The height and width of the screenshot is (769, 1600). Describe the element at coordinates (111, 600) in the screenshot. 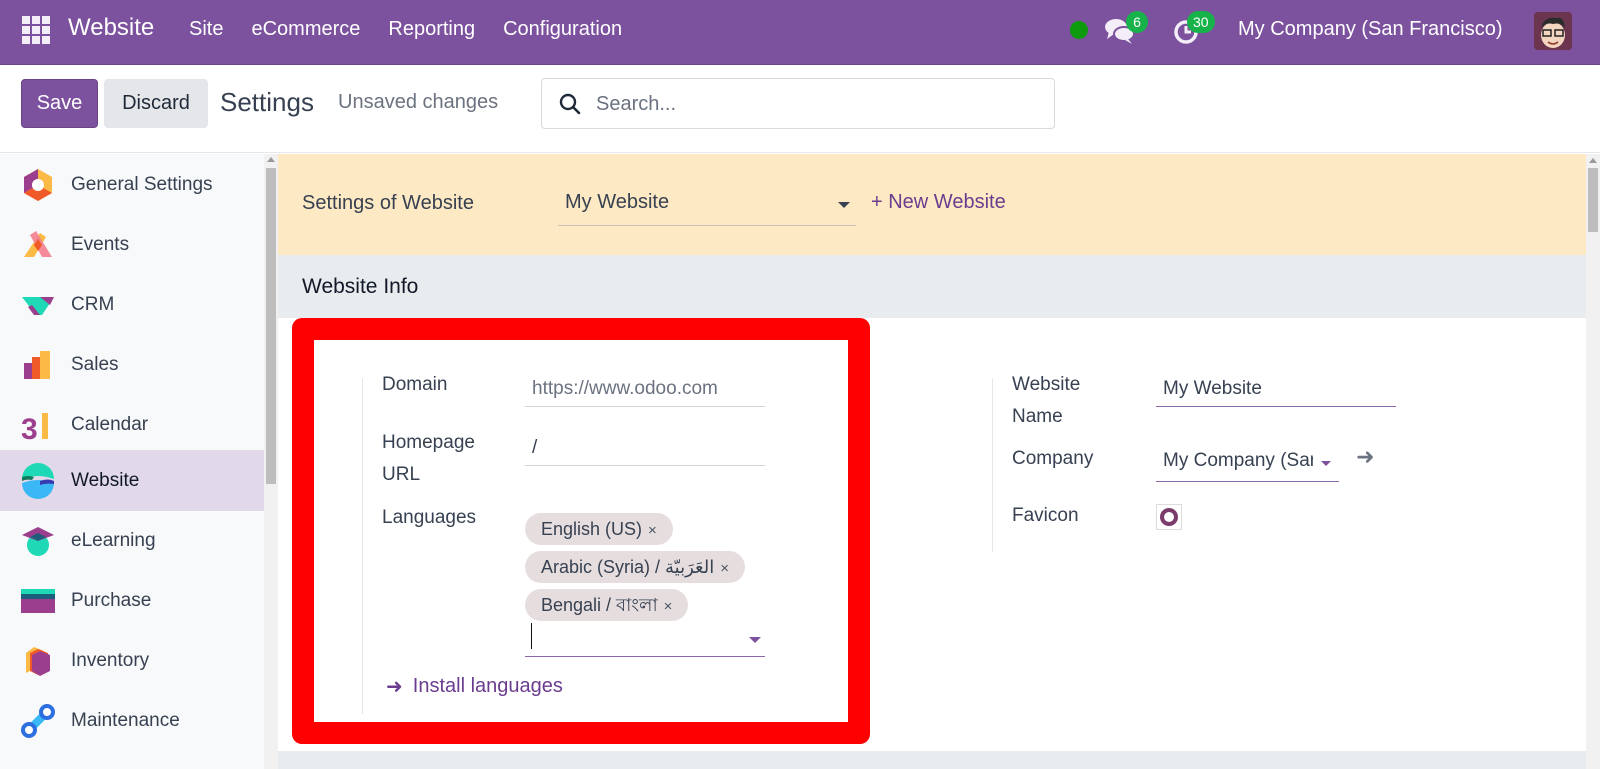

I see `sidebar-item-label: Purchase` at that location.